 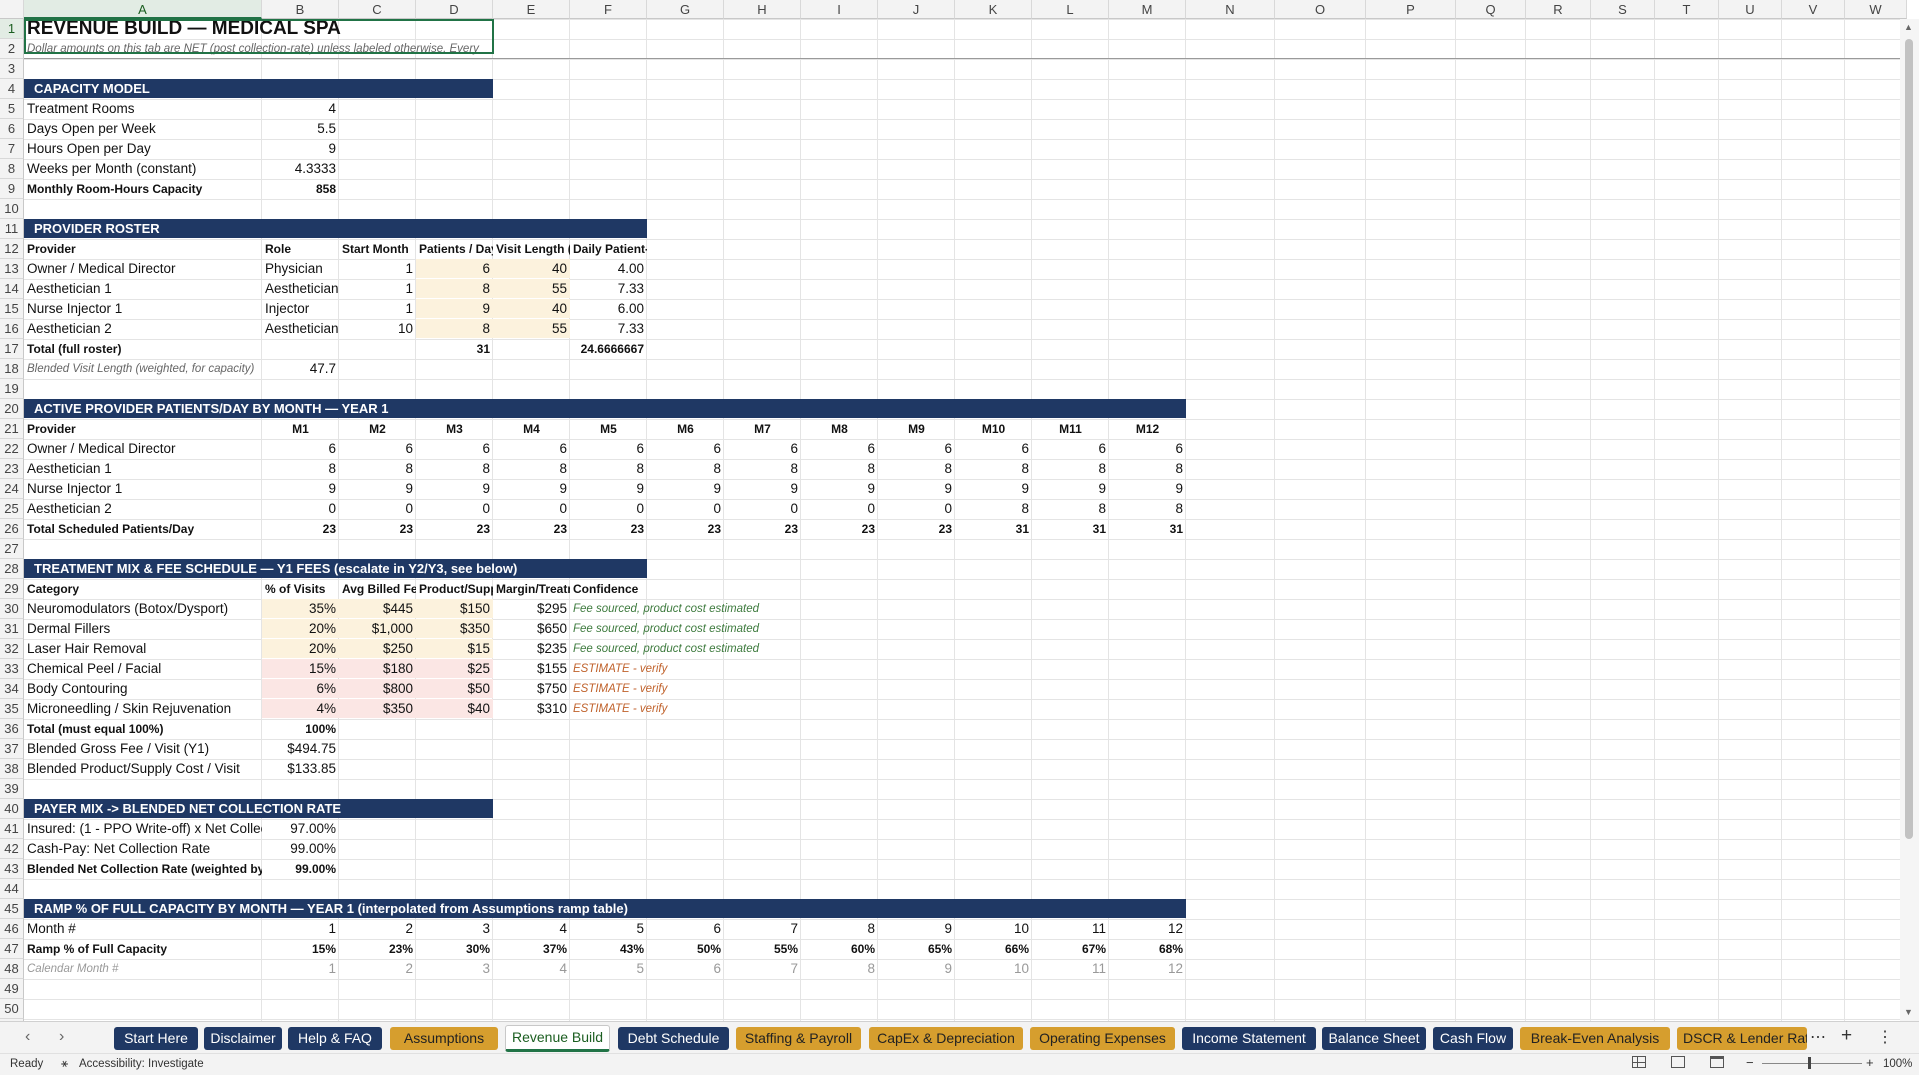 I want to click on cell-a23: Aesthetician 1, so click(x=143, y=468).